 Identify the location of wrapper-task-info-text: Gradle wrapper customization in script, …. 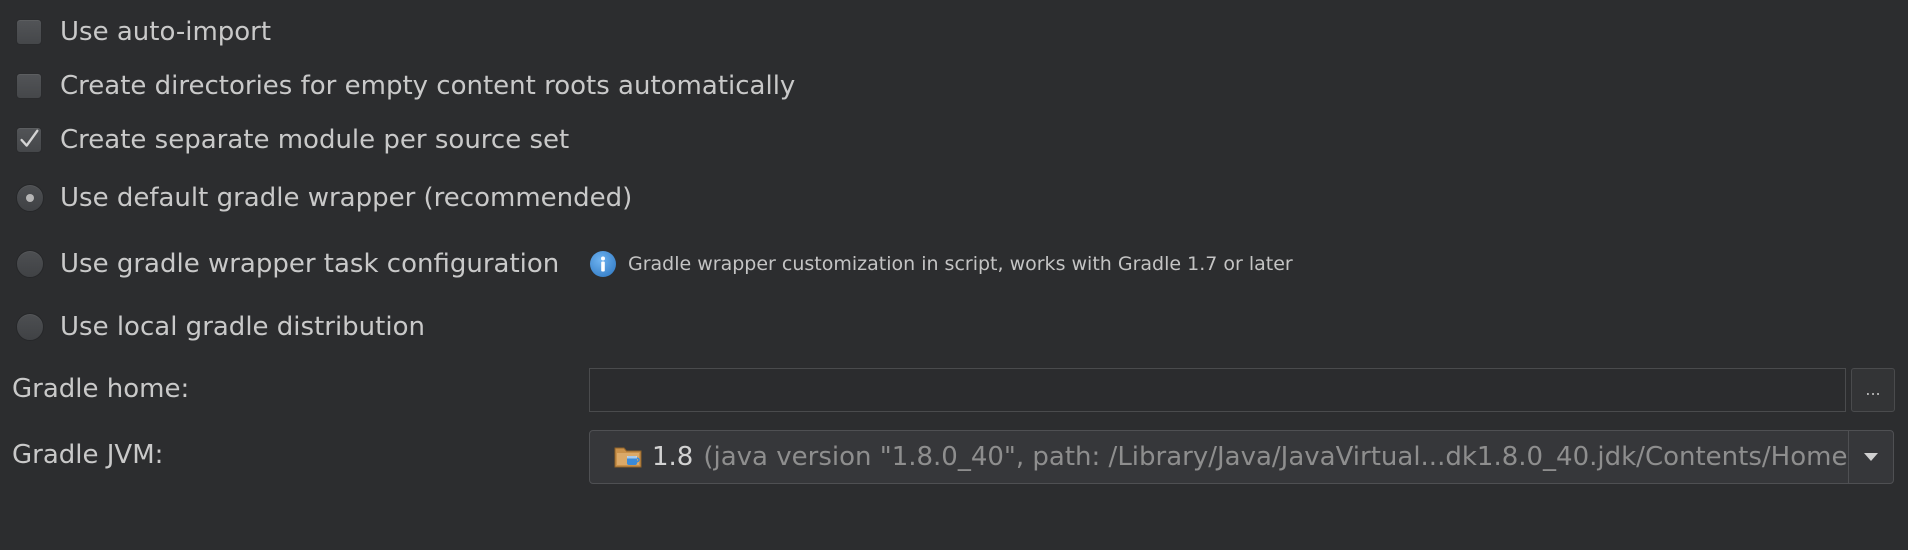
(960, 264).